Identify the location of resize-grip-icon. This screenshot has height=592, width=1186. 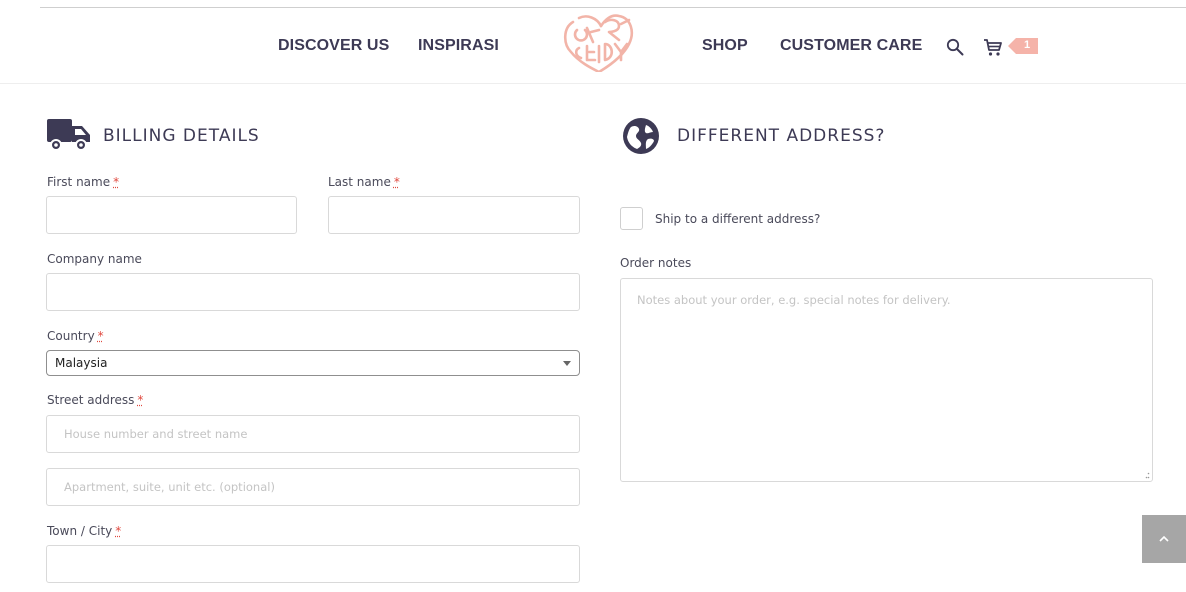
(1145, 474).